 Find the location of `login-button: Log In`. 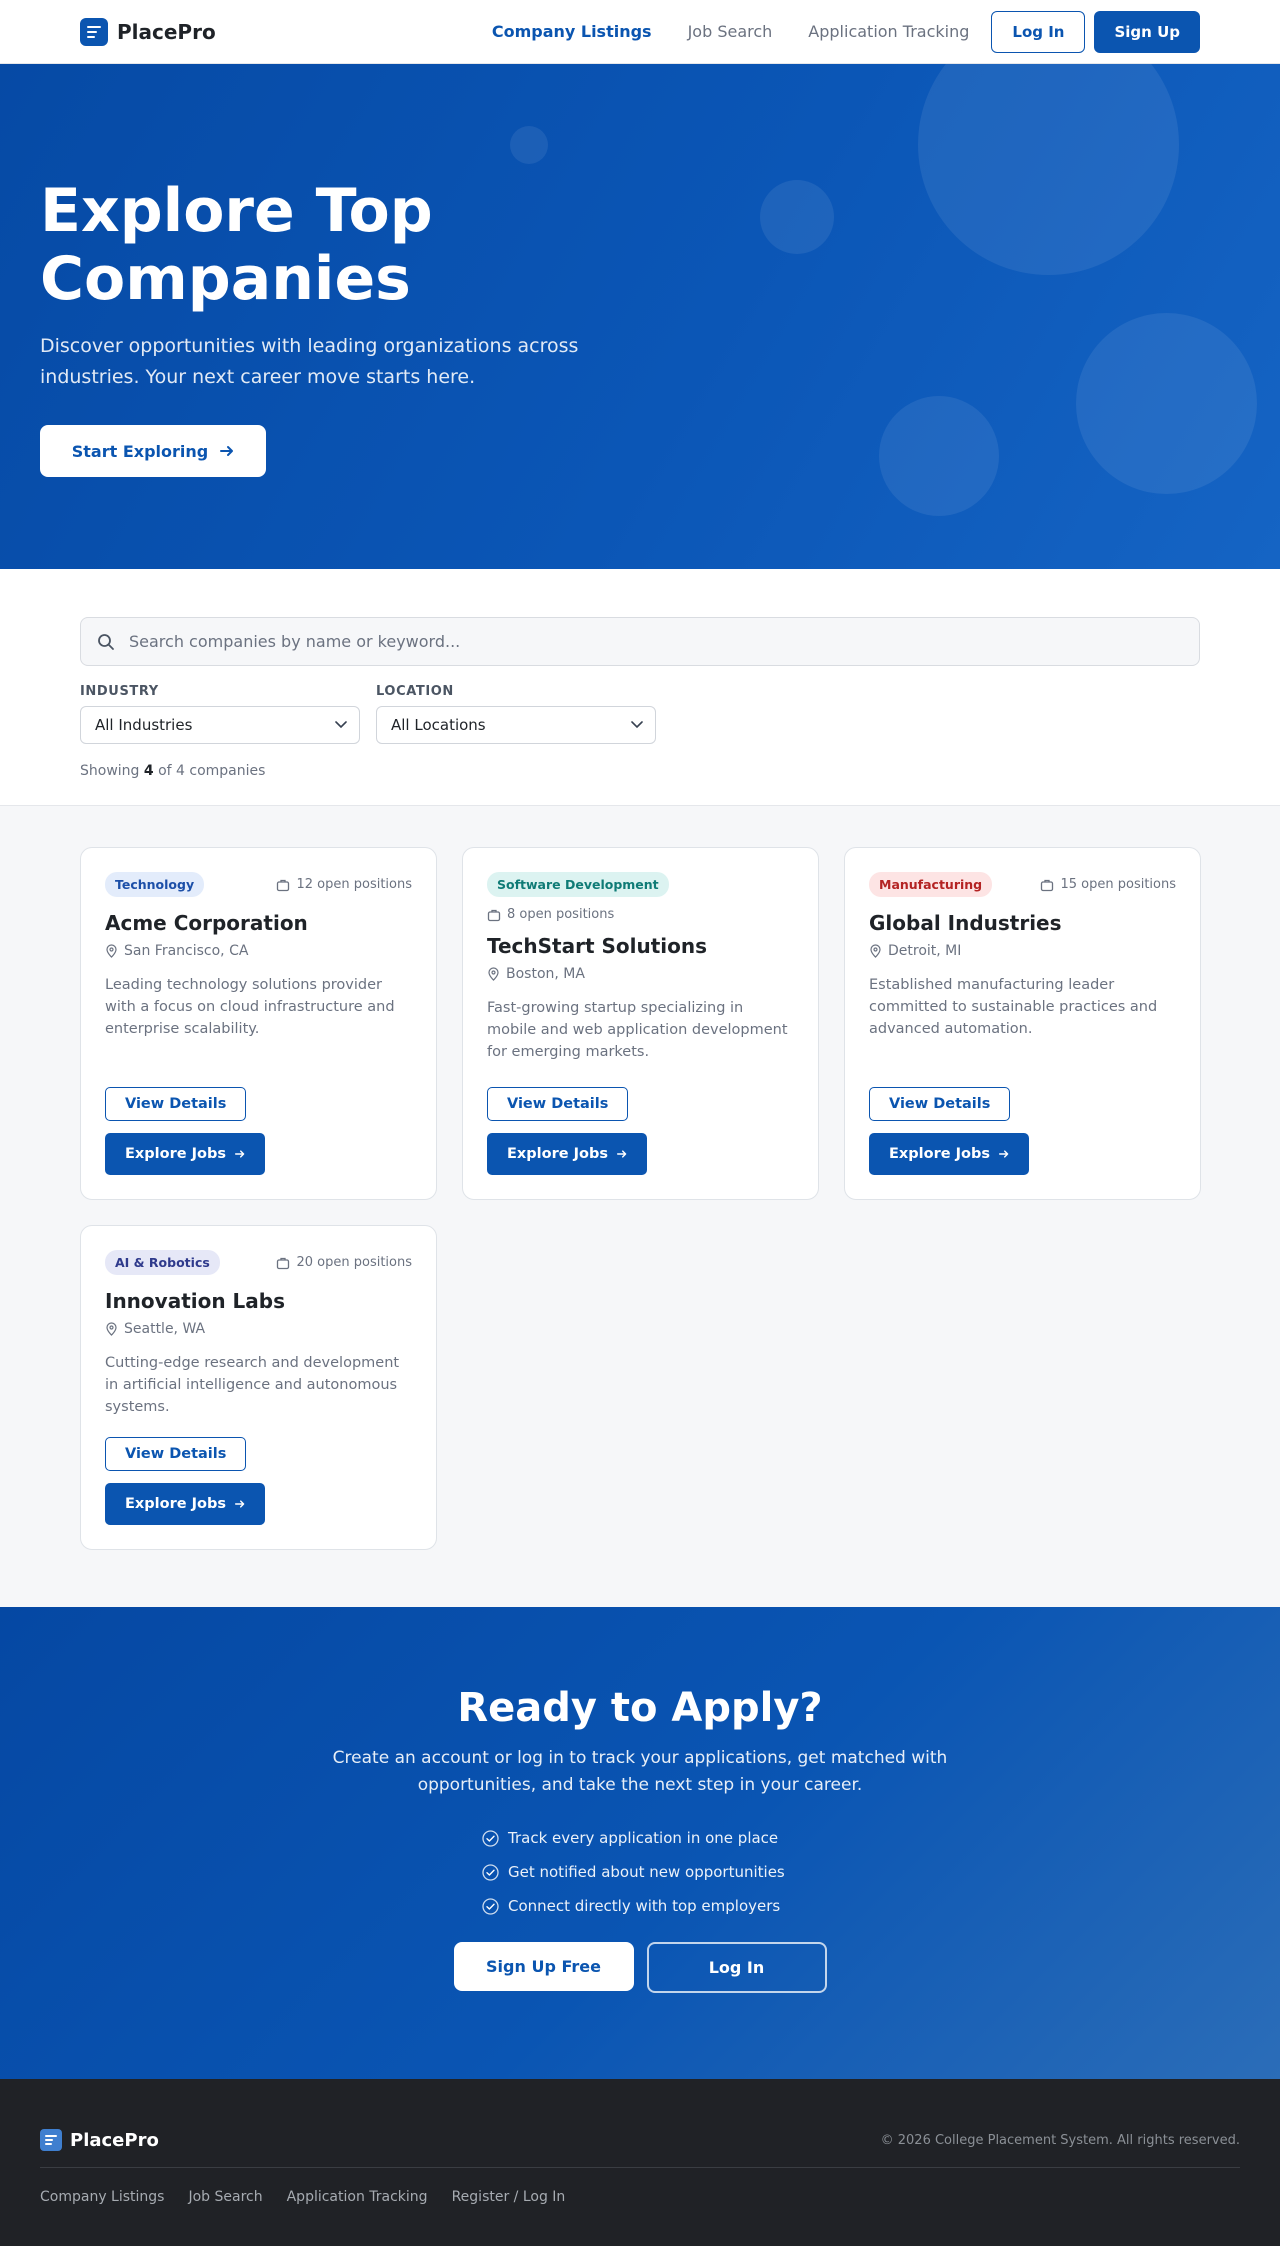

login-button: Log In is located at coordinates (1038, 31).